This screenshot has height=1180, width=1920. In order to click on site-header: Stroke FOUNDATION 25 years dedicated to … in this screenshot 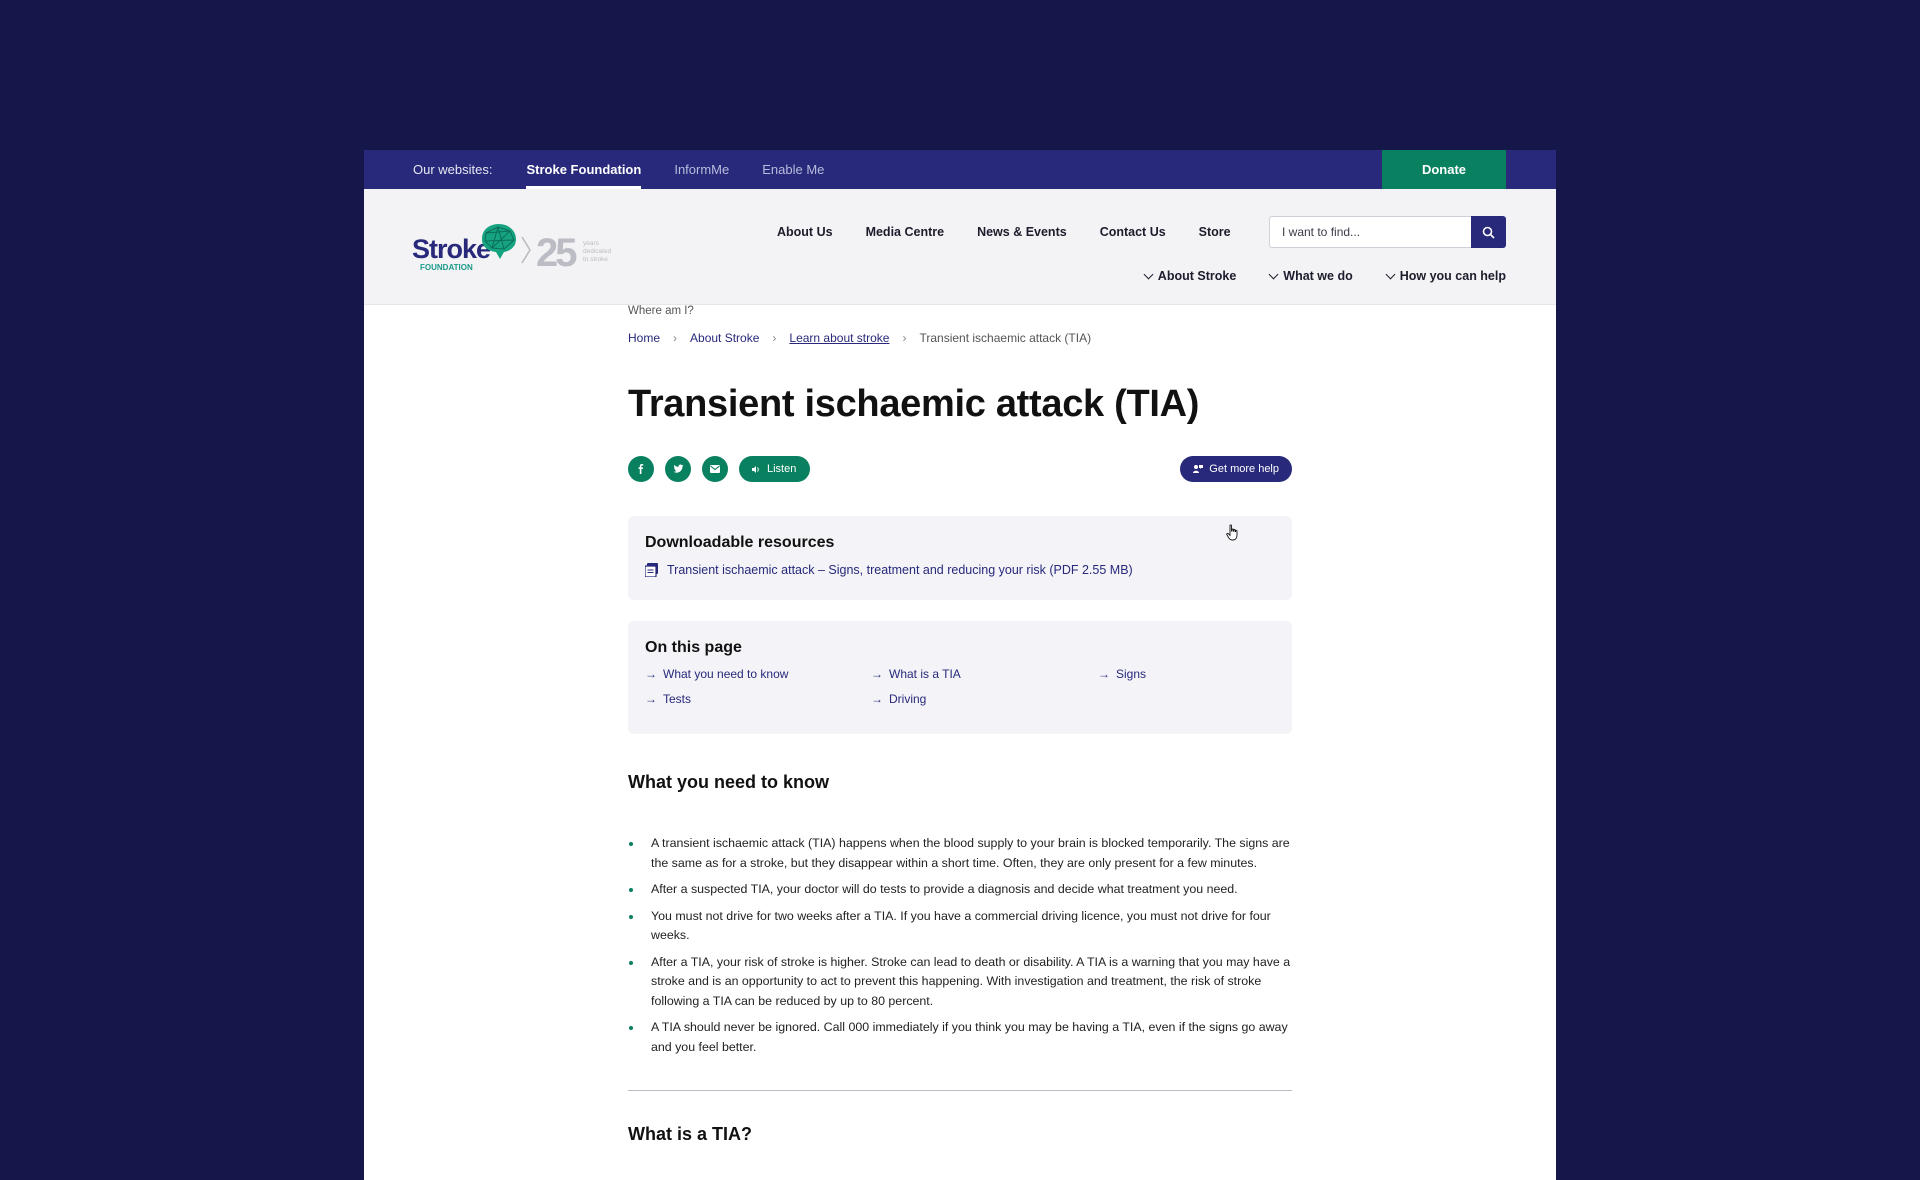, I will do `click(960, 247)`.